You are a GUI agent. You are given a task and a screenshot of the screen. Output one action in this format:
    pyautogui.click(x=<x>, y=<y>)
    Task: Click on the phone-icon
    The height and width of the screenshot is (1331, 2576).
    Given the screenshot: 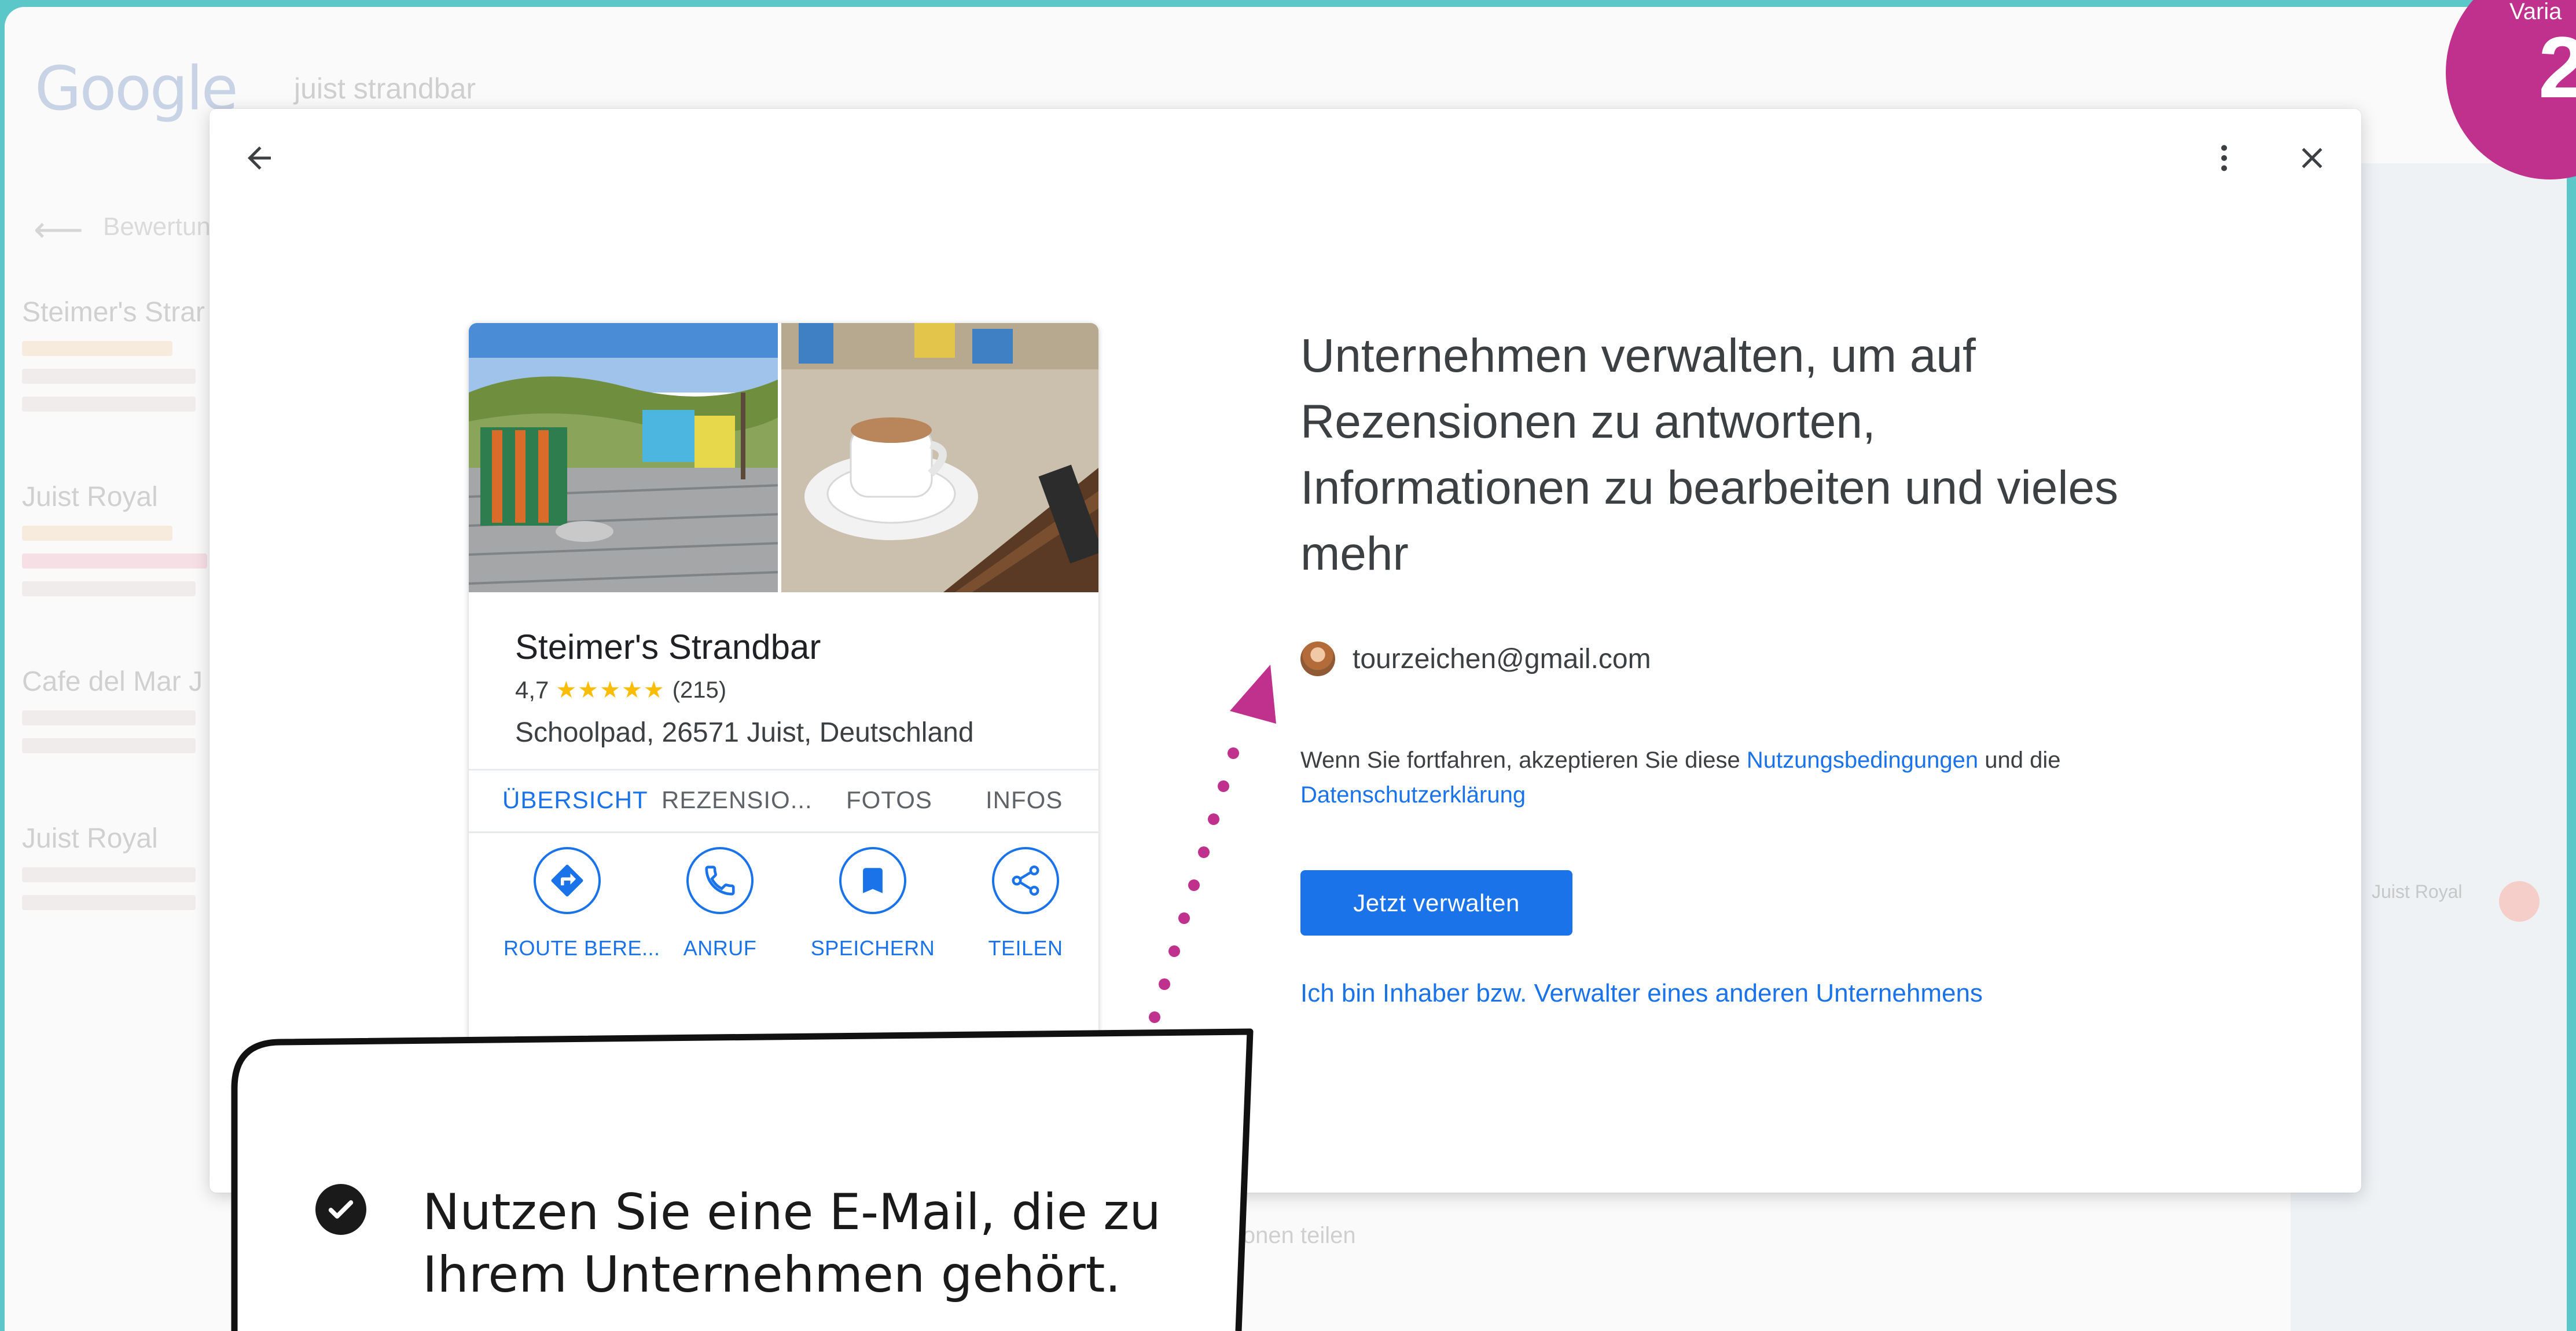 What is the action you would take?
    pyautogui.click(x=720, y=881)
    